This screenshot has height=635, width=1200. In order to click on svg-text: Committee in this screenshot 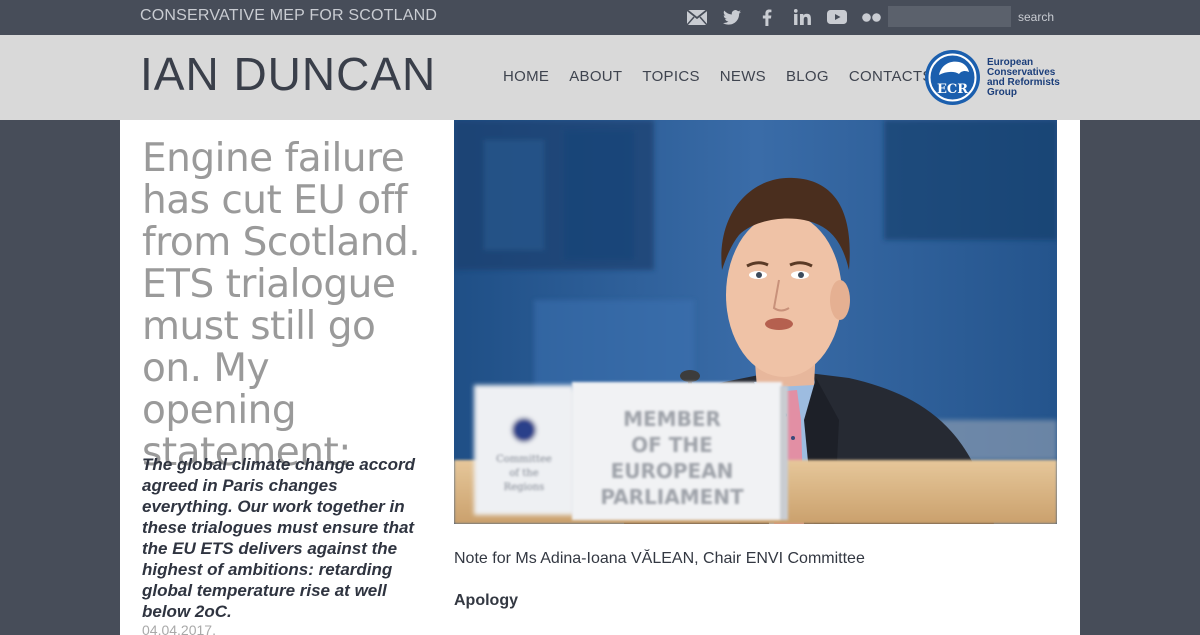, I will do `click(524, 459)`.